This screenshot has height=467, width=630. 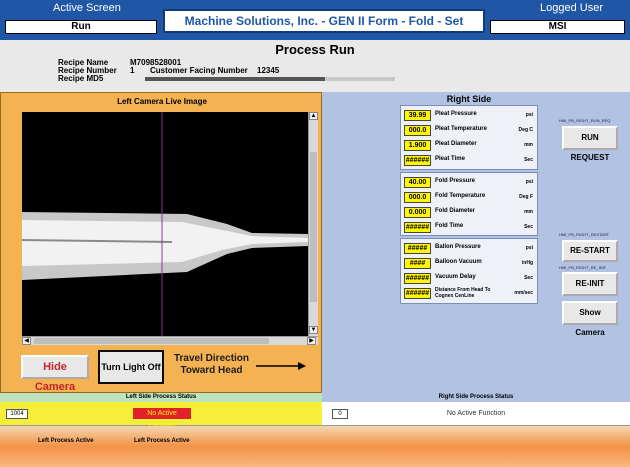 I want to click on right-status-message: No Active Function, so click(x=476, y=413).